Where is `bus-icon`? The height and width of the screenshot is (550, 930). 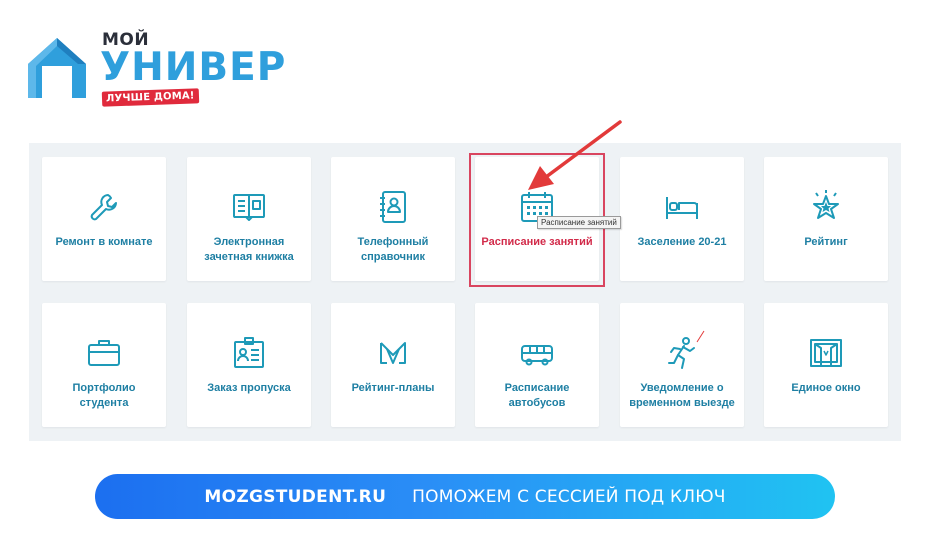
bus-icon is located at coordinates (537, 353).